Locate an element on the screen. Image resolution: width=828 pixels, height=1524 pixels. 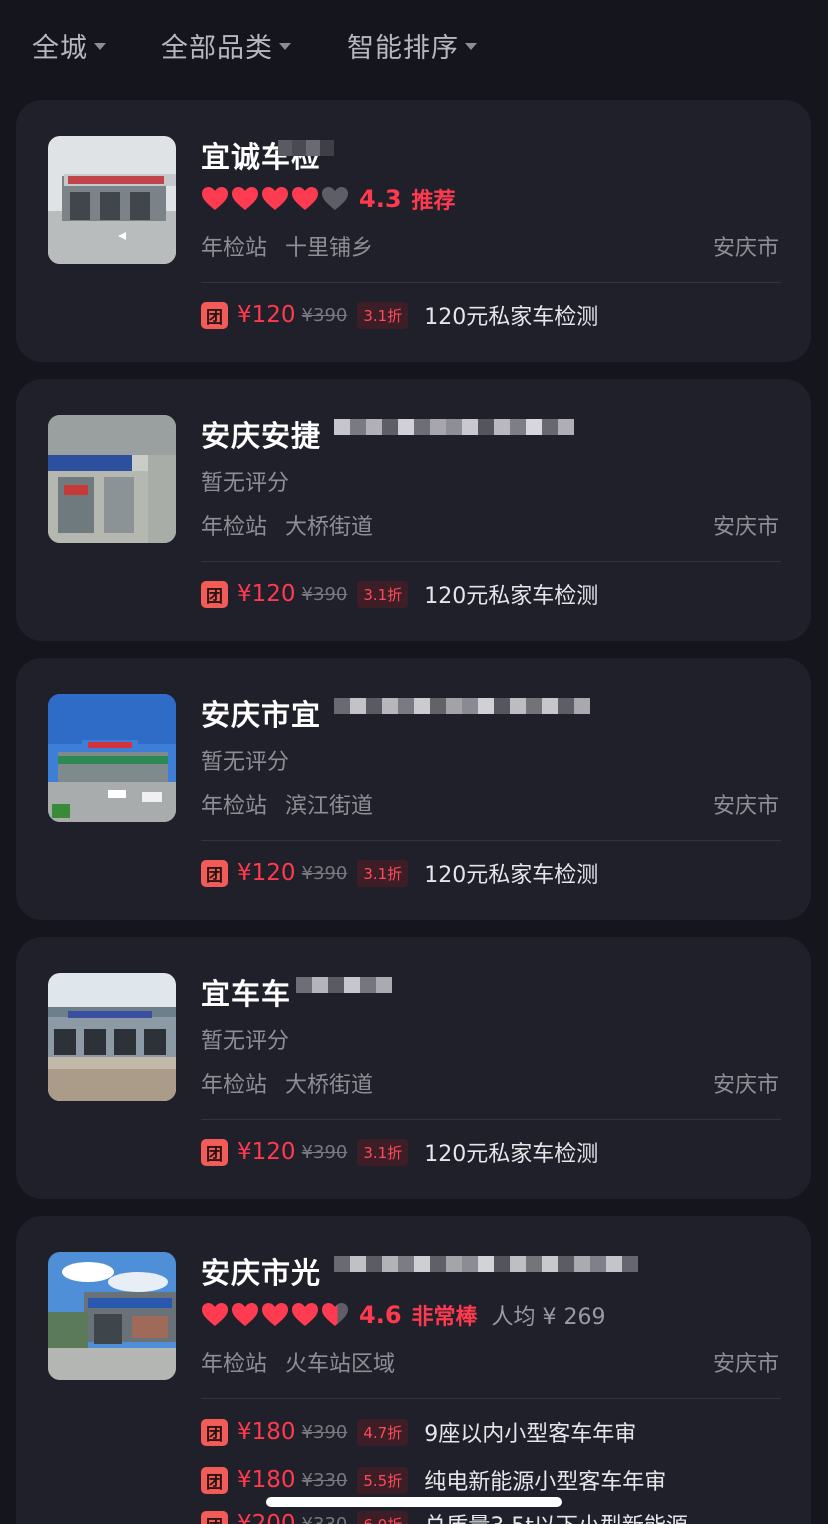
rating-label: 推荐 is located at coordinates (433, 201).